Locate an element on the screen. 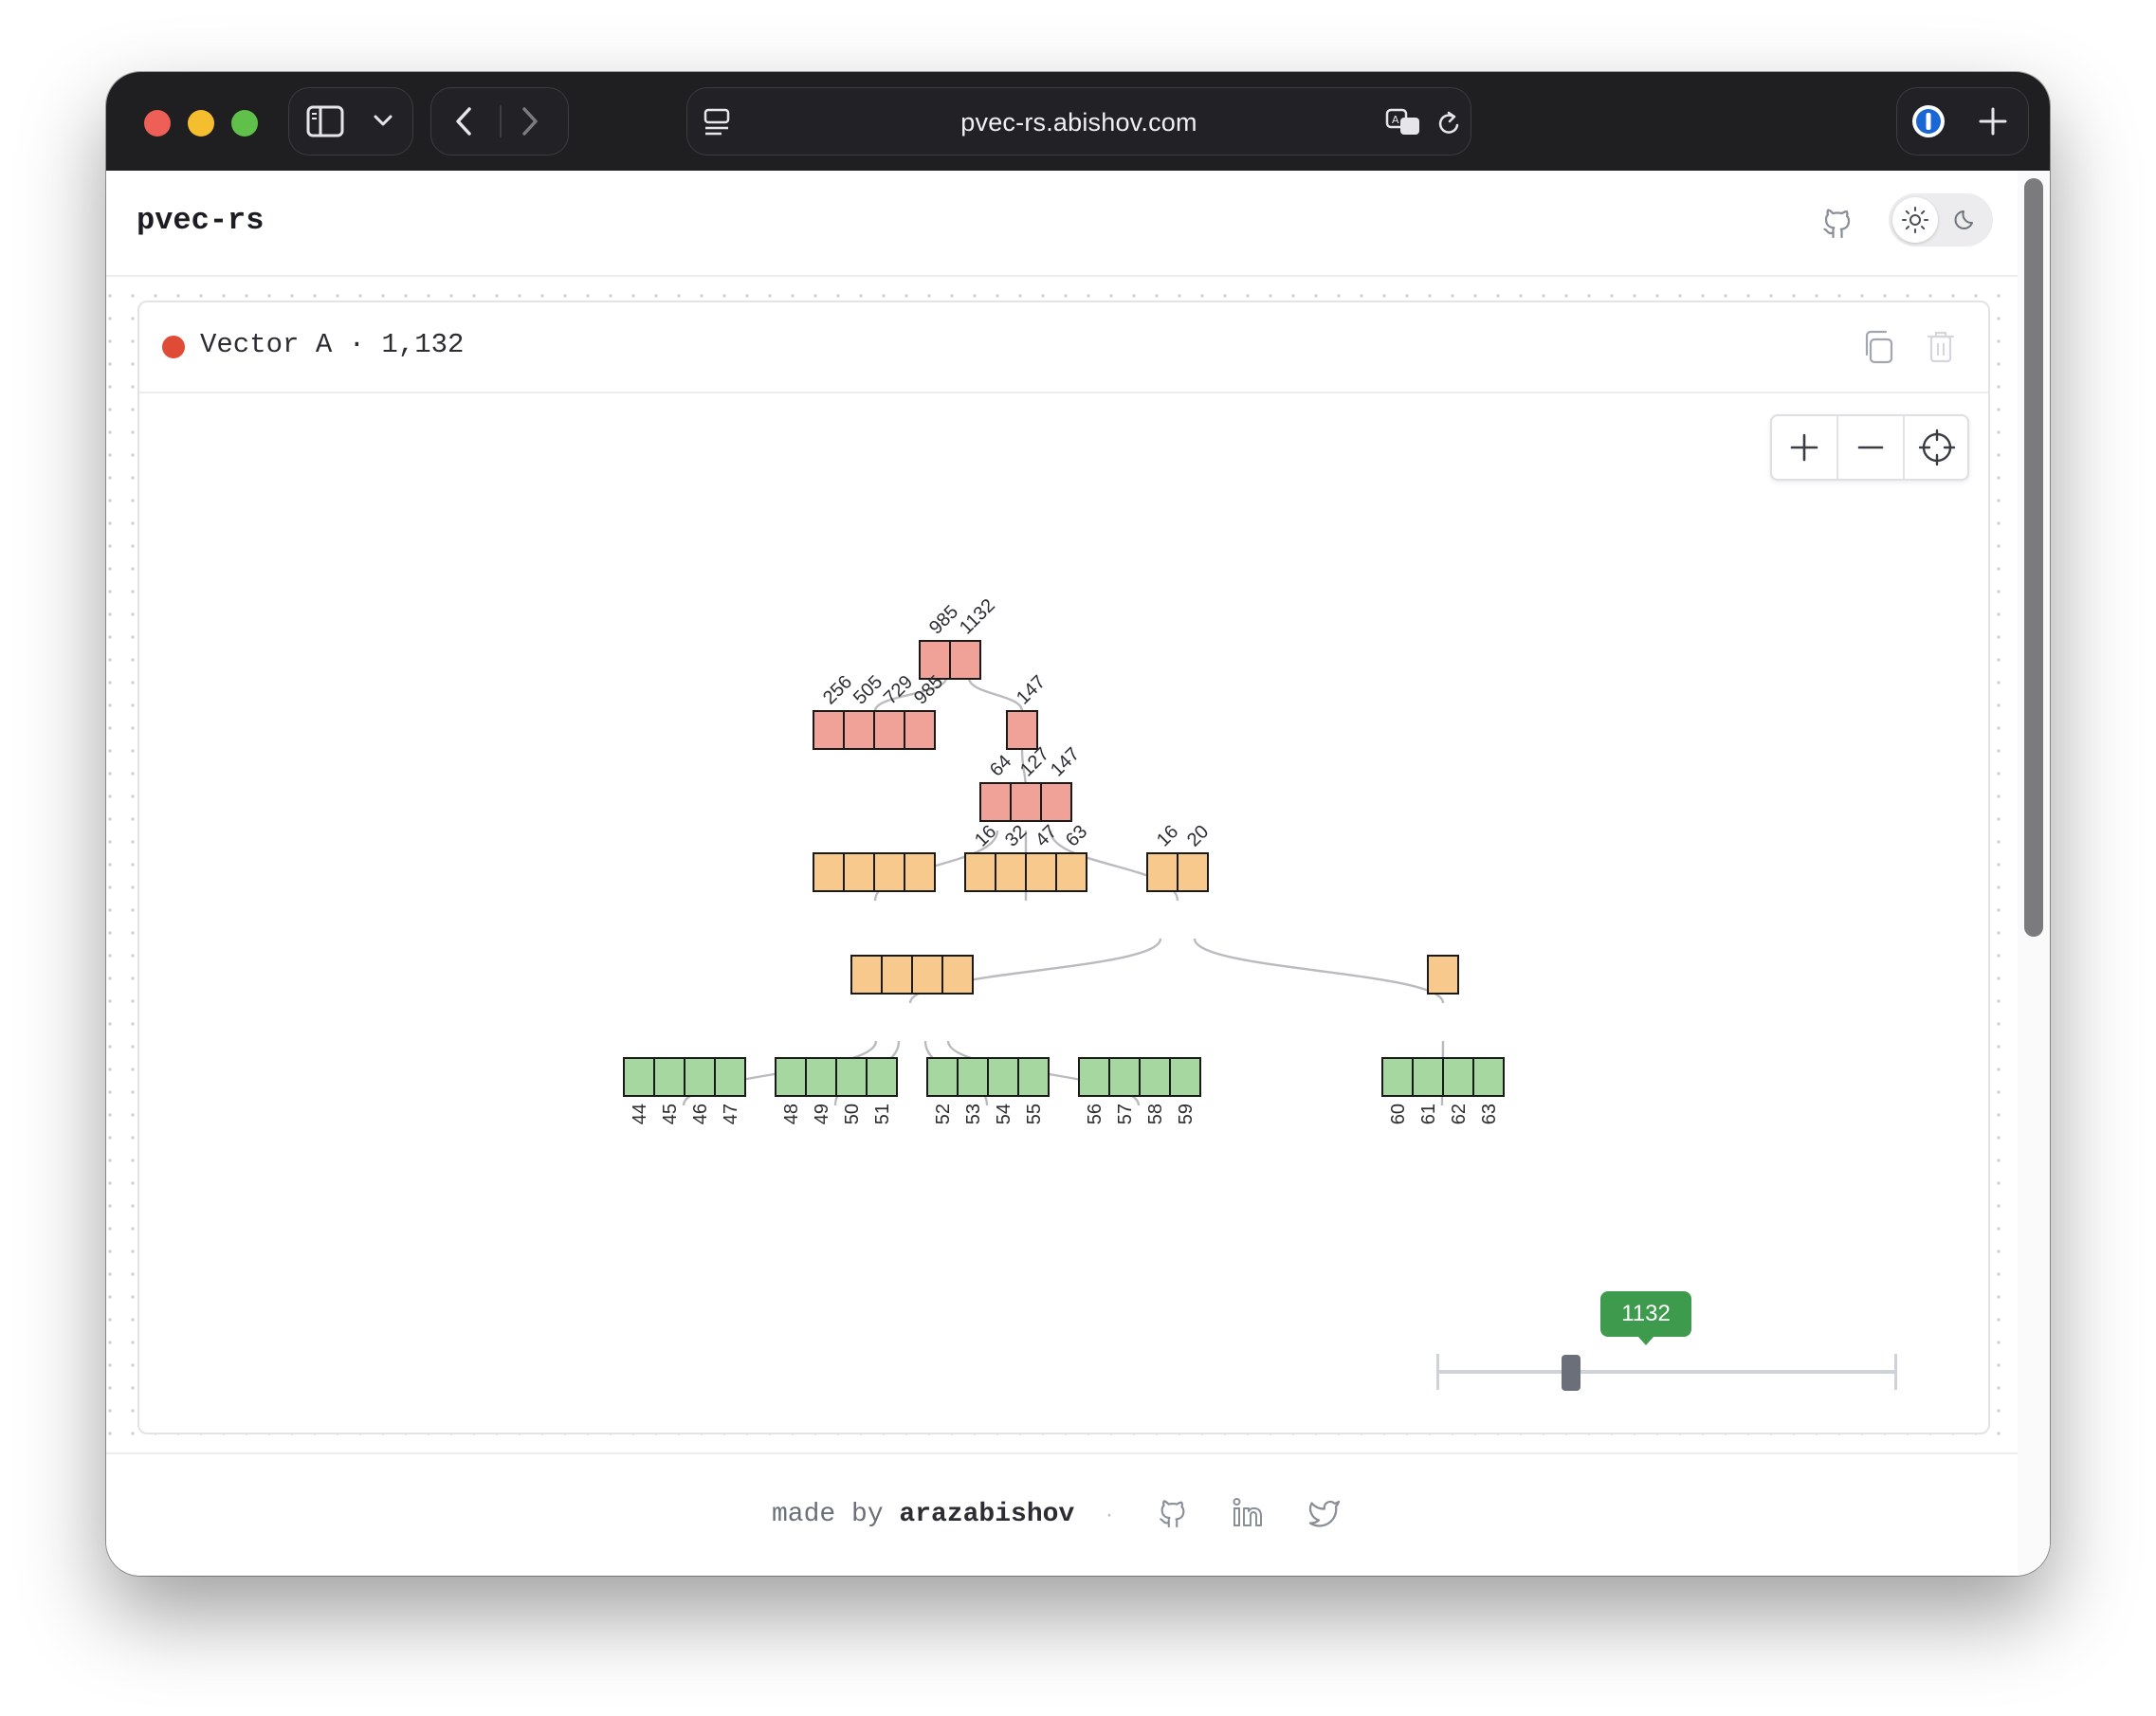 The image size is (2156, 1716). slider-track is located at coordinates (1666, 1372).